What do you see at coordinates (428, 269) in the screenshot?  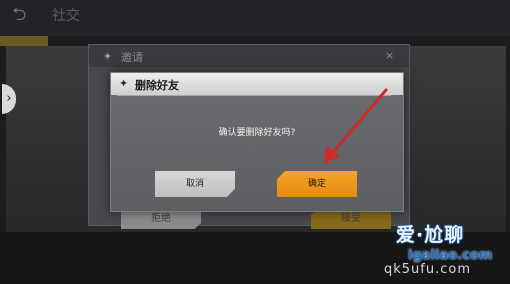 I see `watermark-line3: qk5ufu.com` at bounding box center [428, 269].